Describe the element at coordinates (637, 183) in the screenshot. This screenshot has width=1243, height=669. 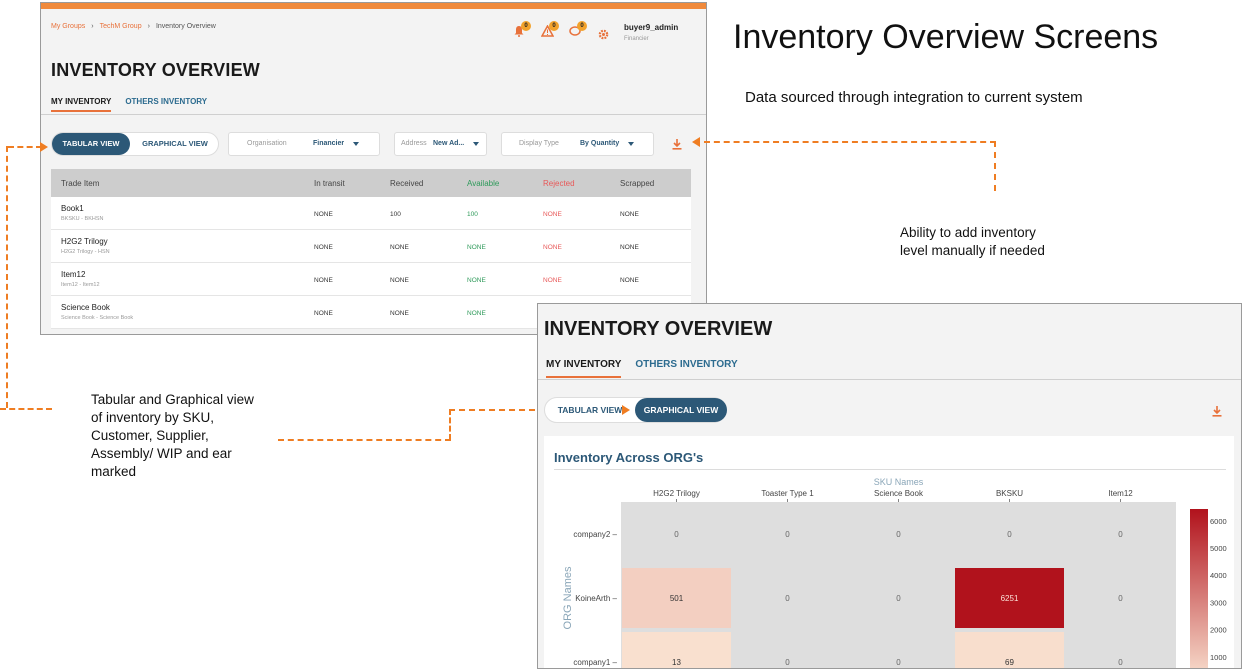
I see `col-scrapped: Scrapped` at that location.